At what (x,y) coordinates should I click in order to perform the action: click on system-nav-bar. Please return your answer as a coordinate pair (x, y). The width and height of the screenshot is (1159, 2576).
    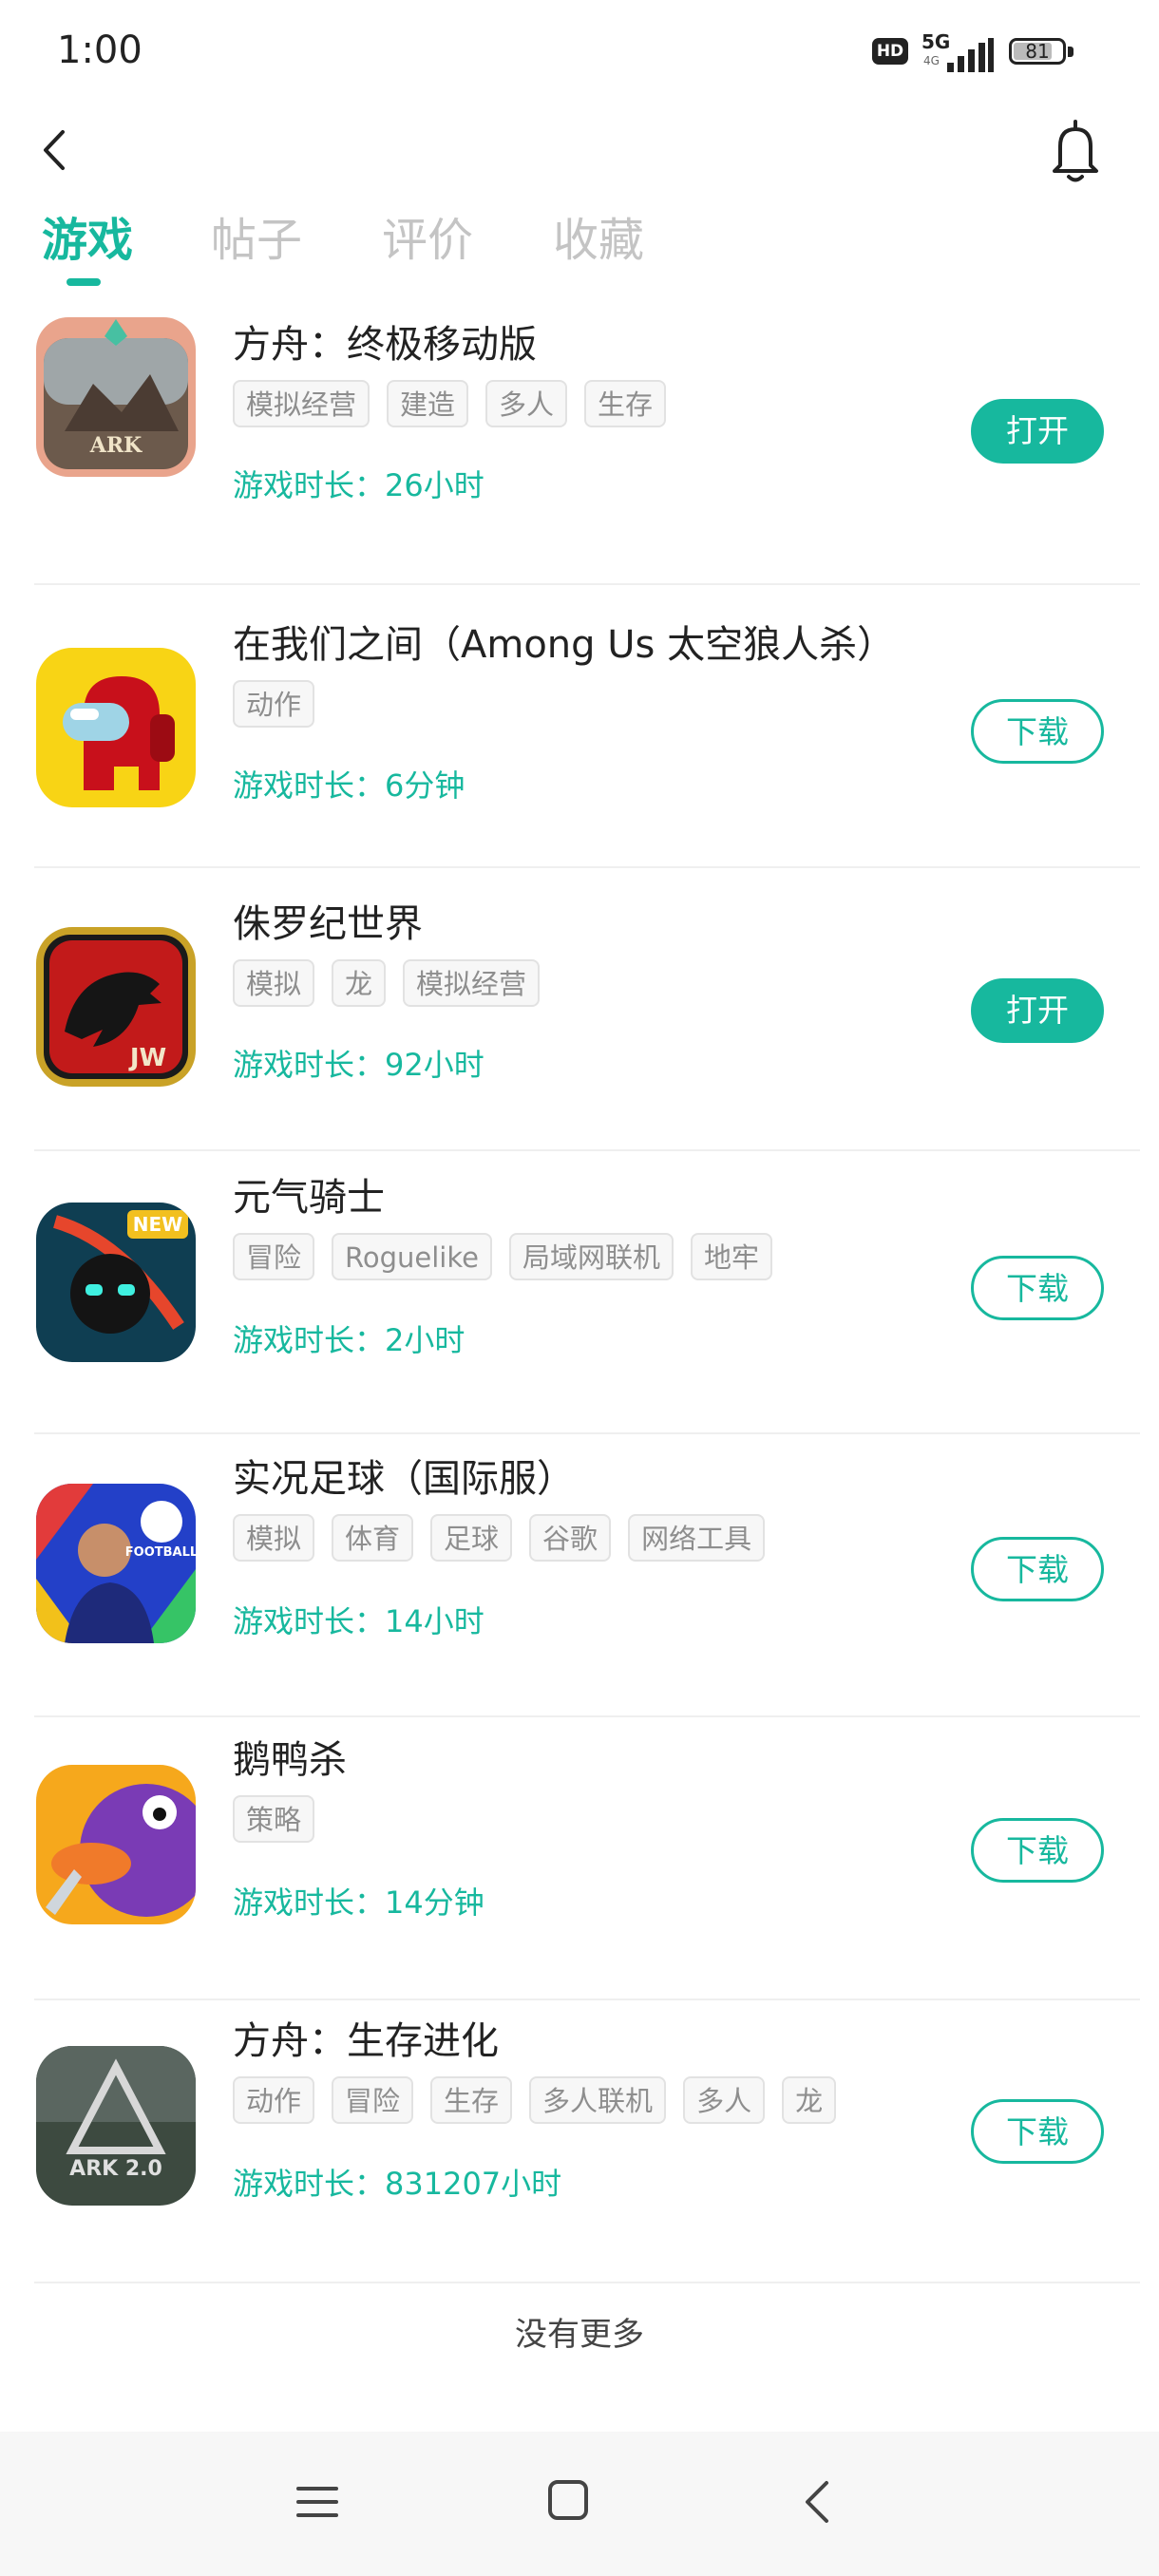
    Looking at the image, I should click on (579, 2504).